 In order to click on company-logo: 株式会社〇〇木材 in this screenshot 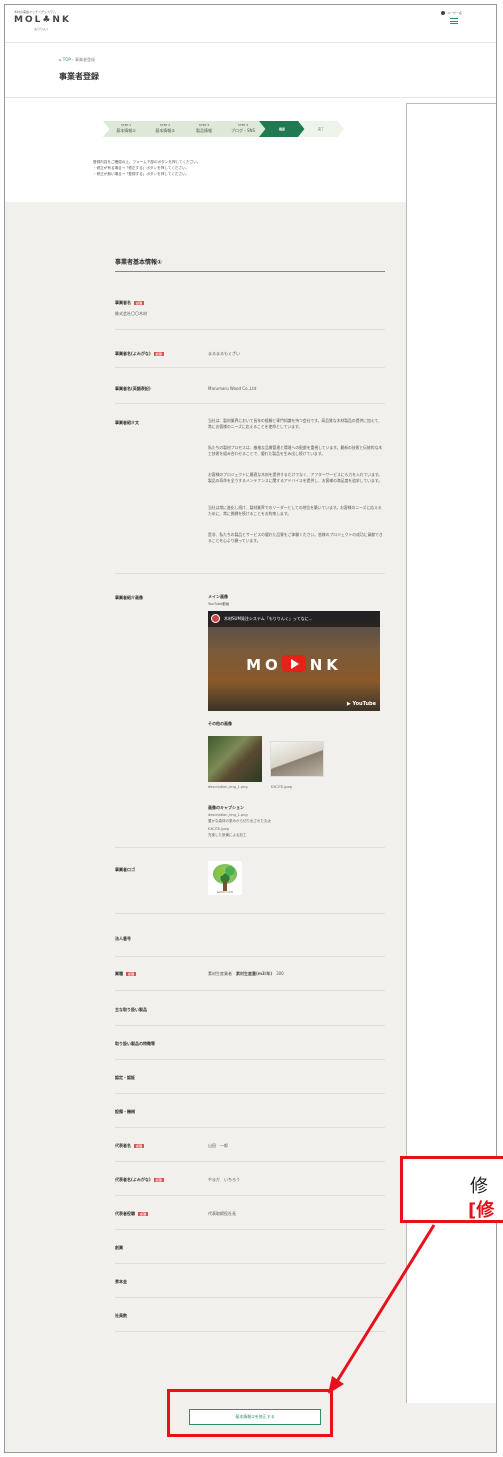, I will do `click(225, 878)`.